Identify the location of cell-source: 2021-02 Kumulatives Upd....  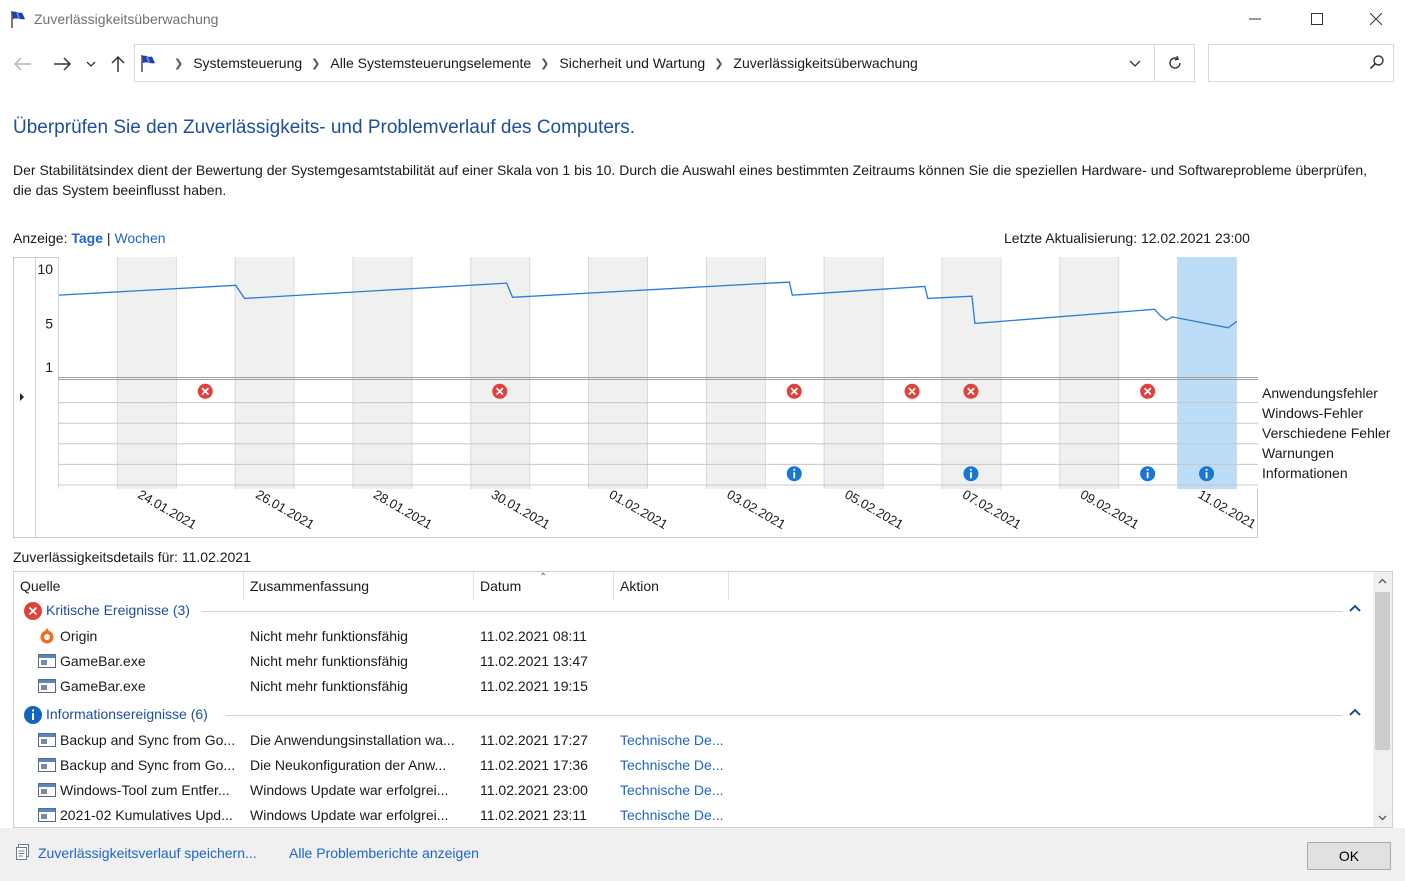
(146, 815).